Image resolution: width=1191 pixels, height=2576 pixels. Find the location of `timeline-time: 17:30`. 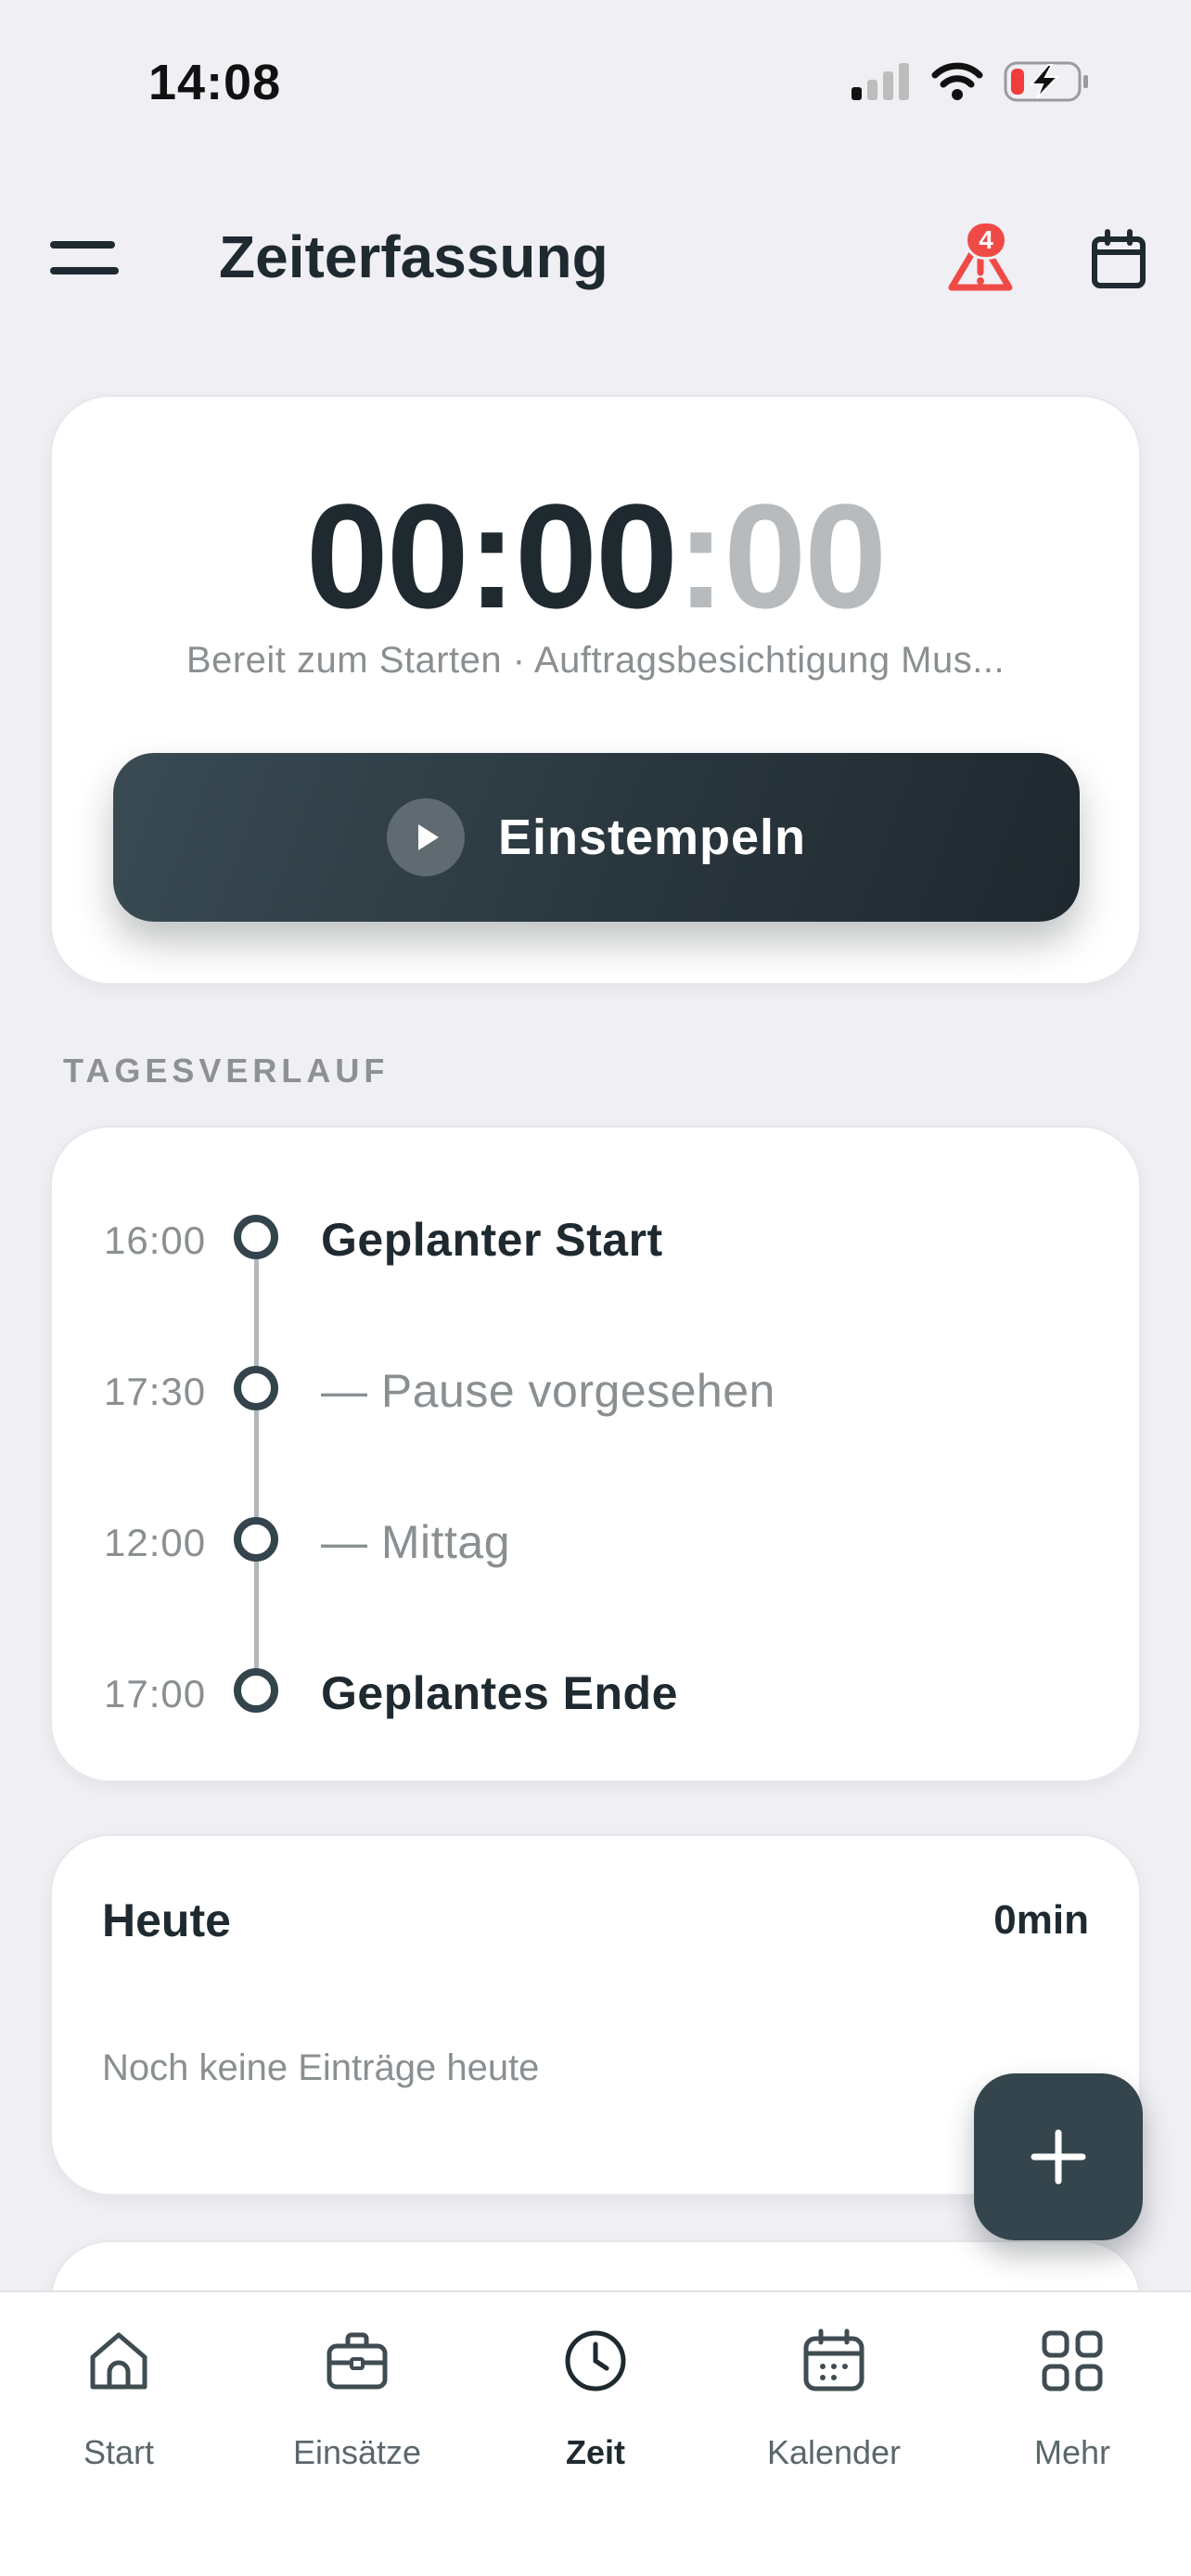

timeline-time: 17:30 is located at coordinates (155, 1391).